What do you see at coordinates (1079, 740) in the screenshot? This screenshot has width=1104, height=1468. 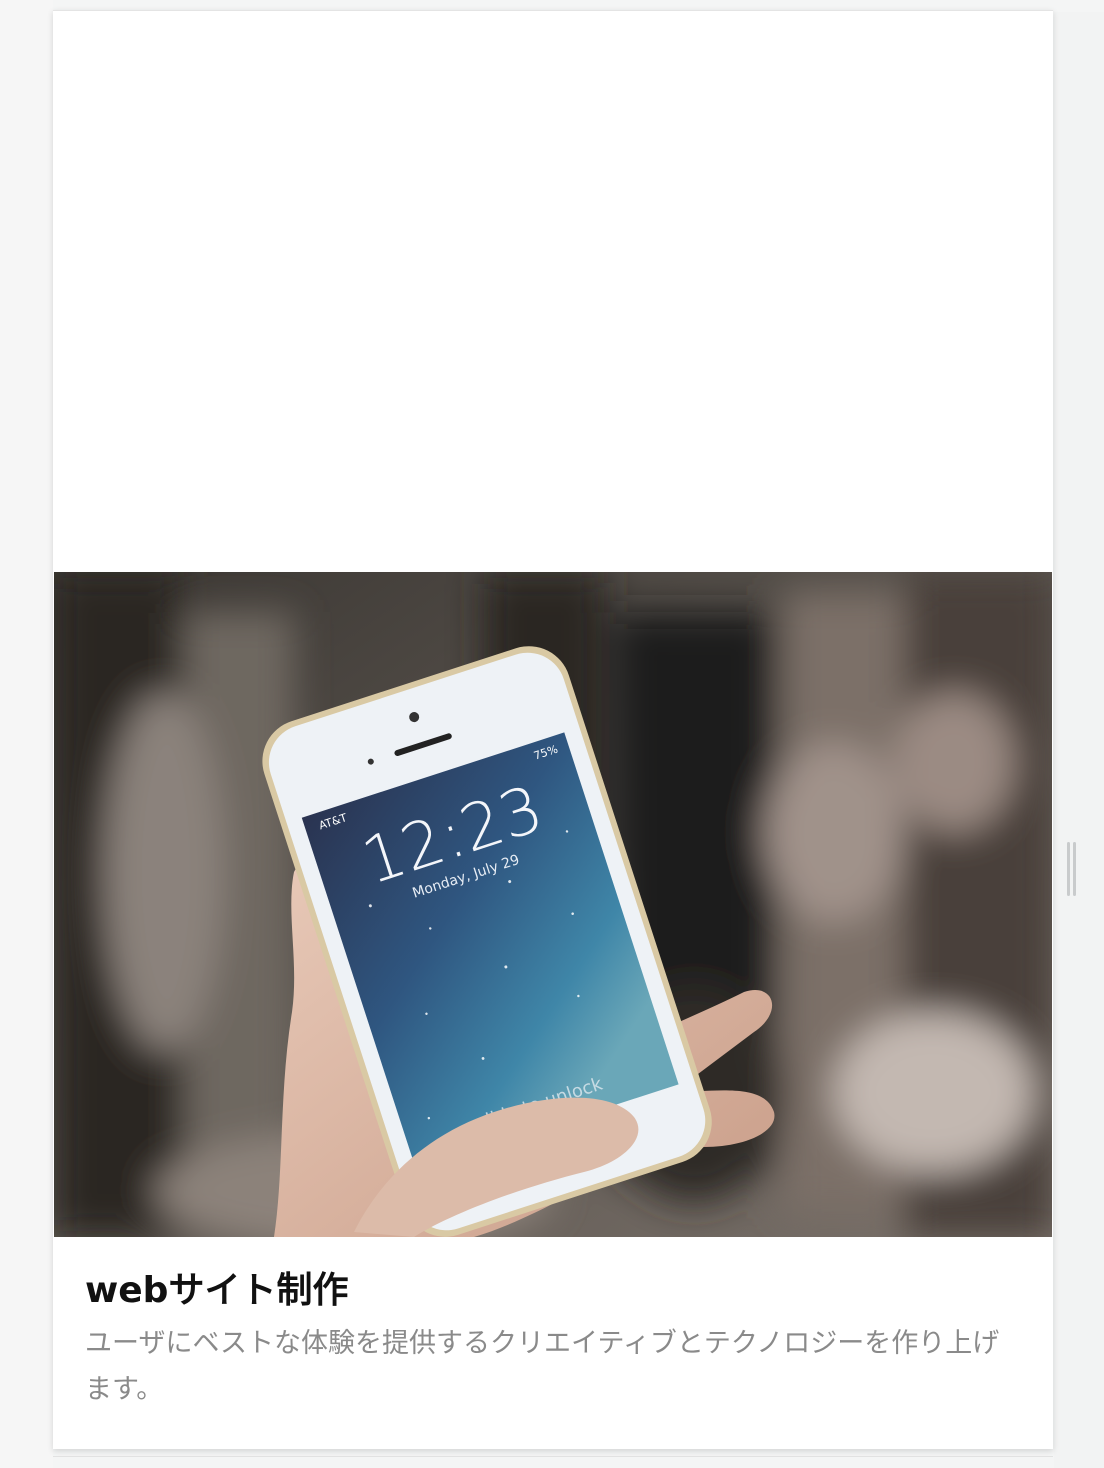 I see `side-panel` at bounding box center [1079, 740].